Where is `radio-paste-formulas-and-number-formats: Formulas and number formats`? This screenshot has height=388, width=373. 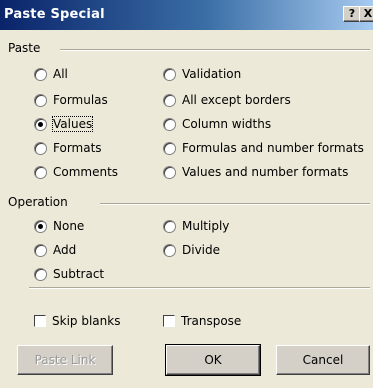 radio-paste-formulas-and-number-formats: Formulas and number formats is located at coordinates (263, 148).